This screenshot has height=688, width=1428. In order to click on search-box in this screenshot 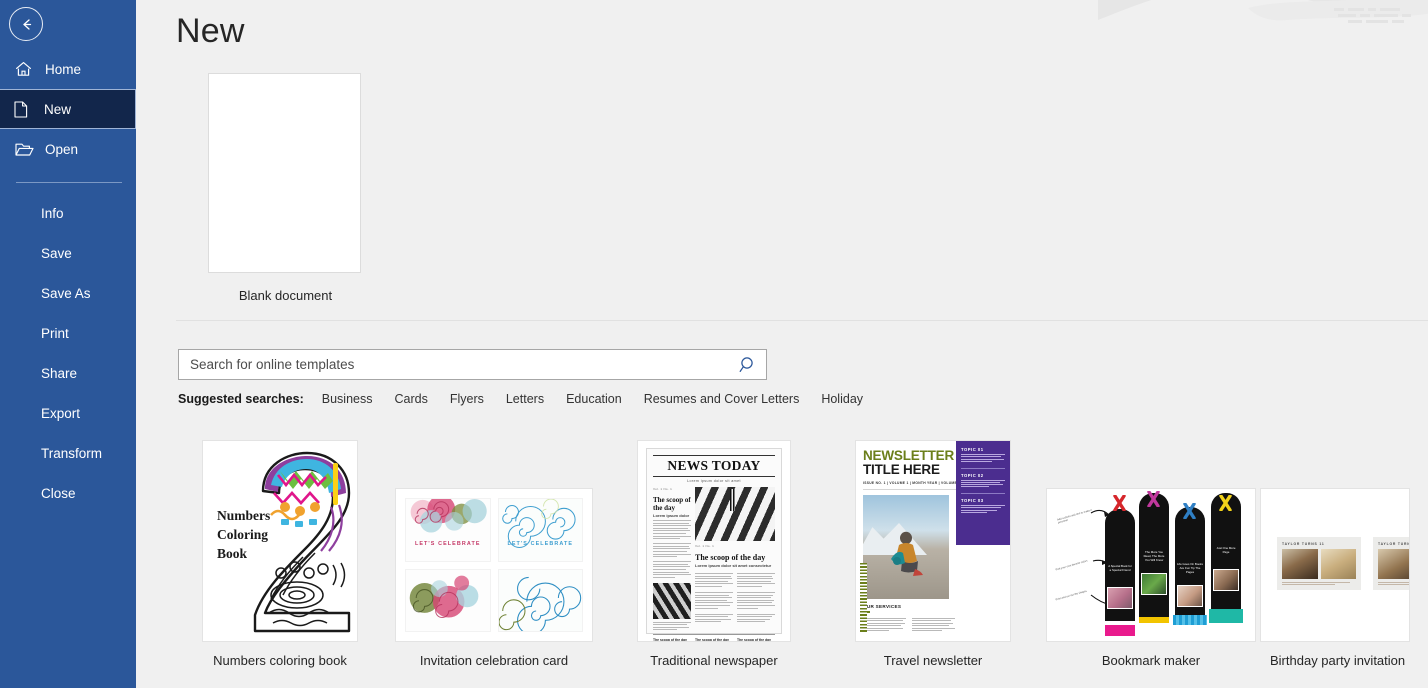, I will do `click(472, 364)`.